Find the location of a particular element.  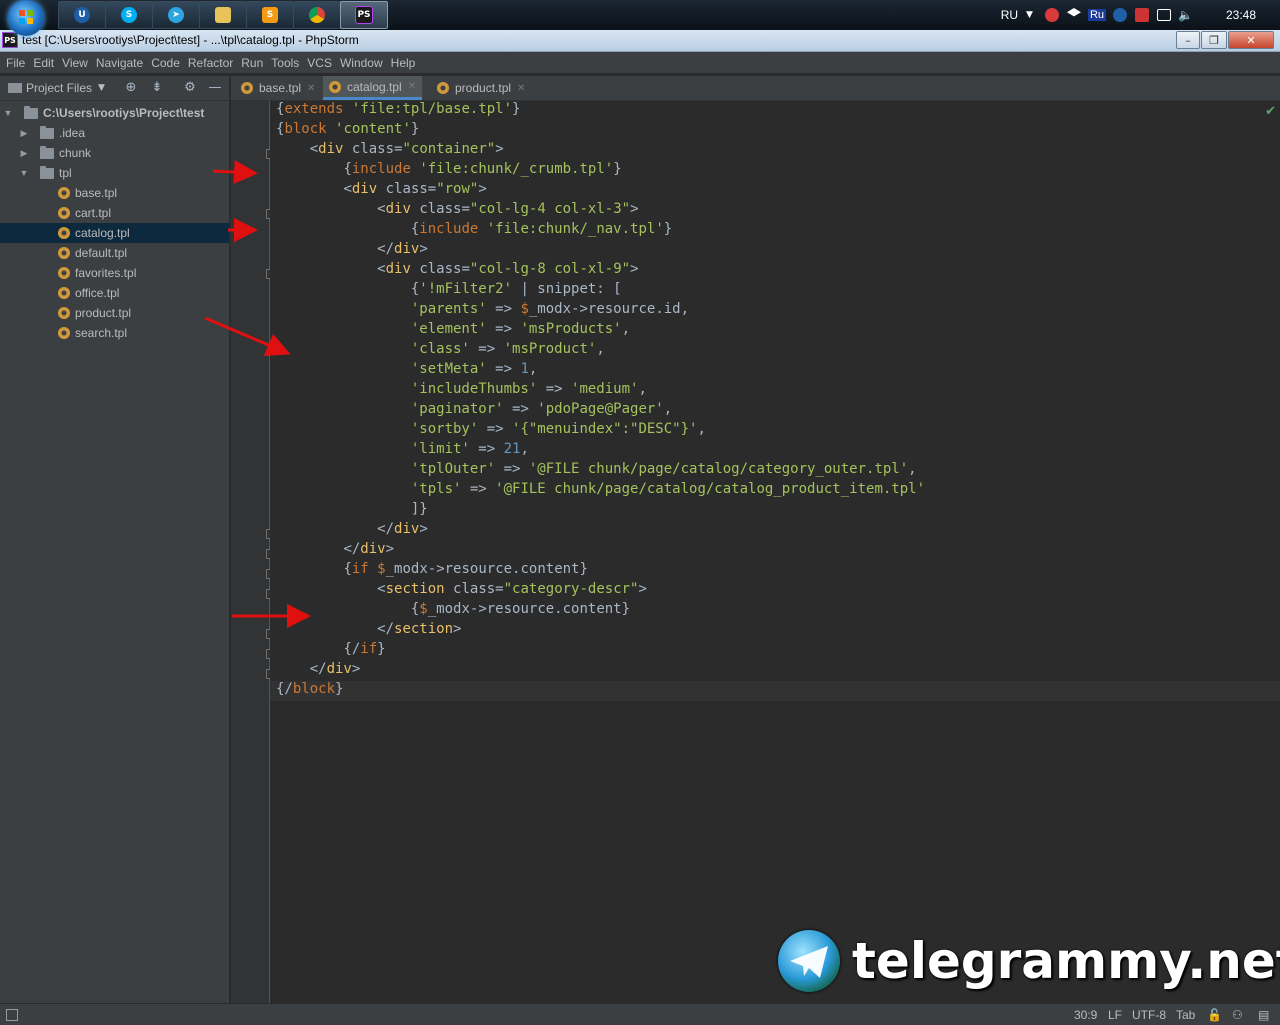

code-line: 'limit' => 21, is located at coordinates (402, 451).